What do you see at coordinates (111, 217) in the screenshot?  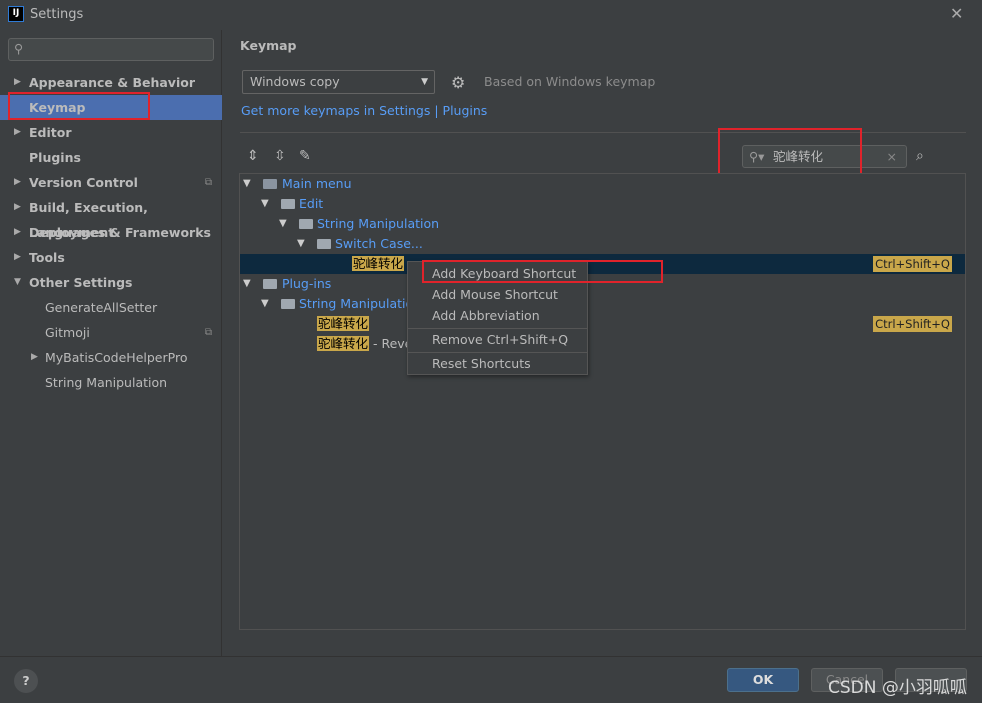 I see `sidebar-item-build: ▶ Build, Execution, Deployment` at bounding box center [111, 217].